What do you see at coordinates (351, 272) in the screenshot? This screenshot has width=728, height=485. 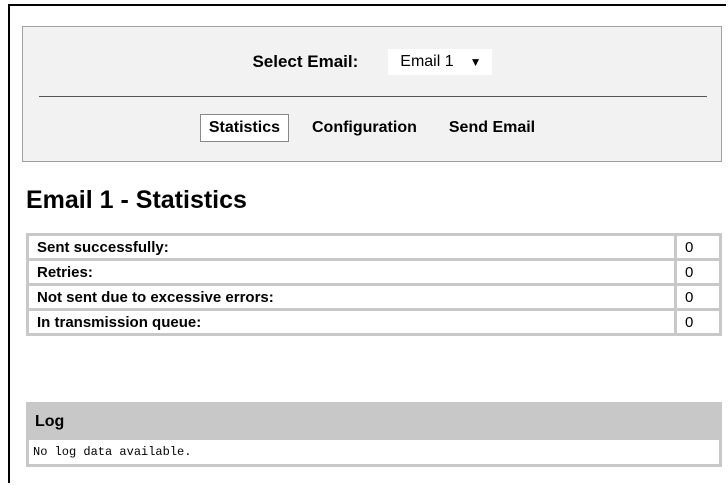 I see `stat-label: Retries:` at bounding box center [351, 272].